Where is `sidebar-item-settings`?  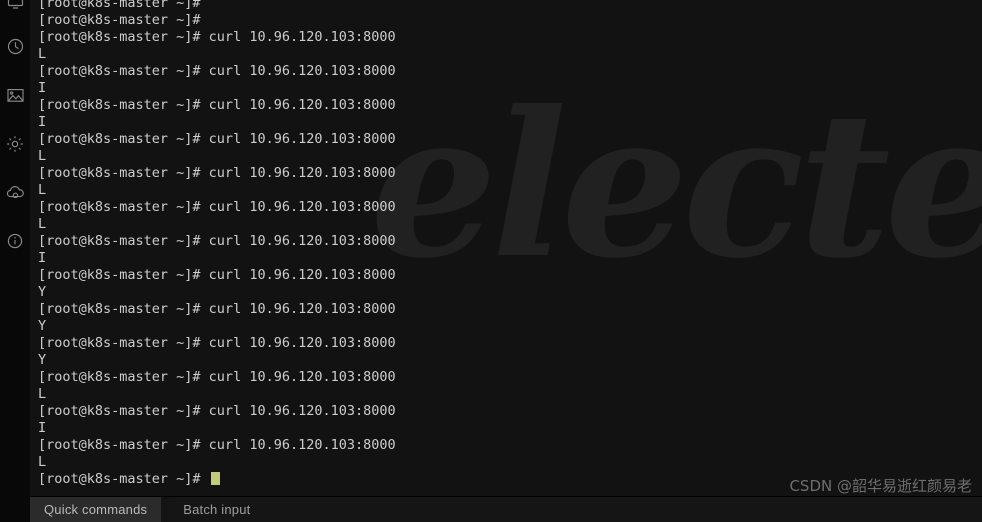 sidebar-item-settings is located at coordinates (15, 144).